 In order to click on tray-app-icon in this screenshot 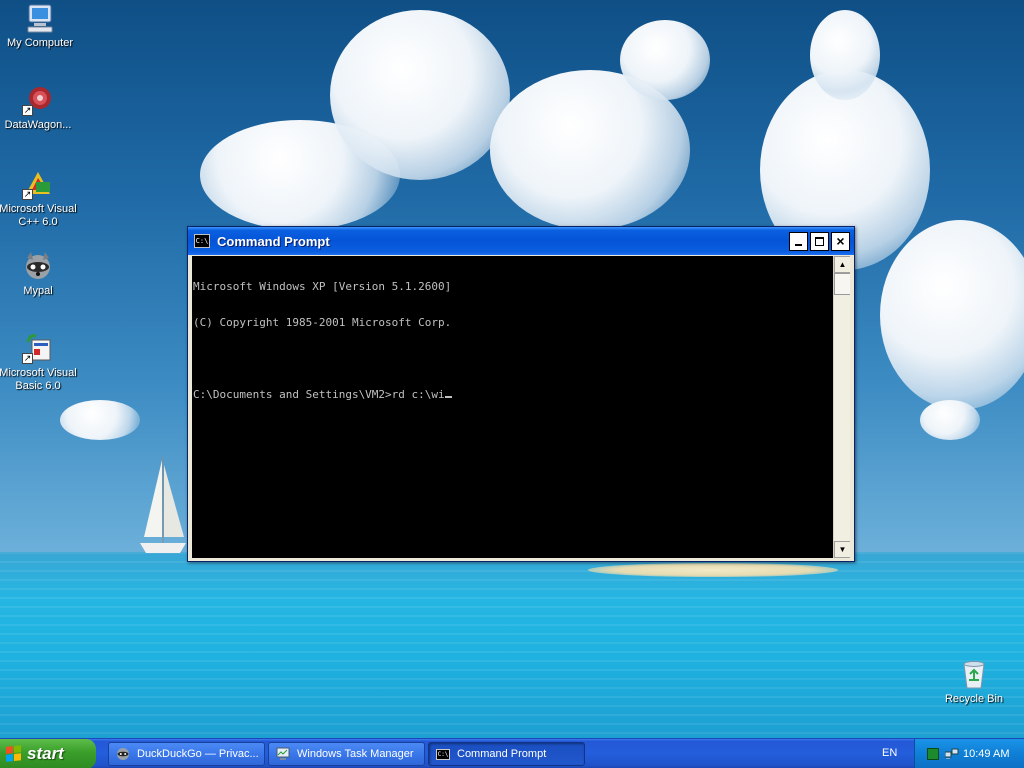, I will do `click(933, 754)`.